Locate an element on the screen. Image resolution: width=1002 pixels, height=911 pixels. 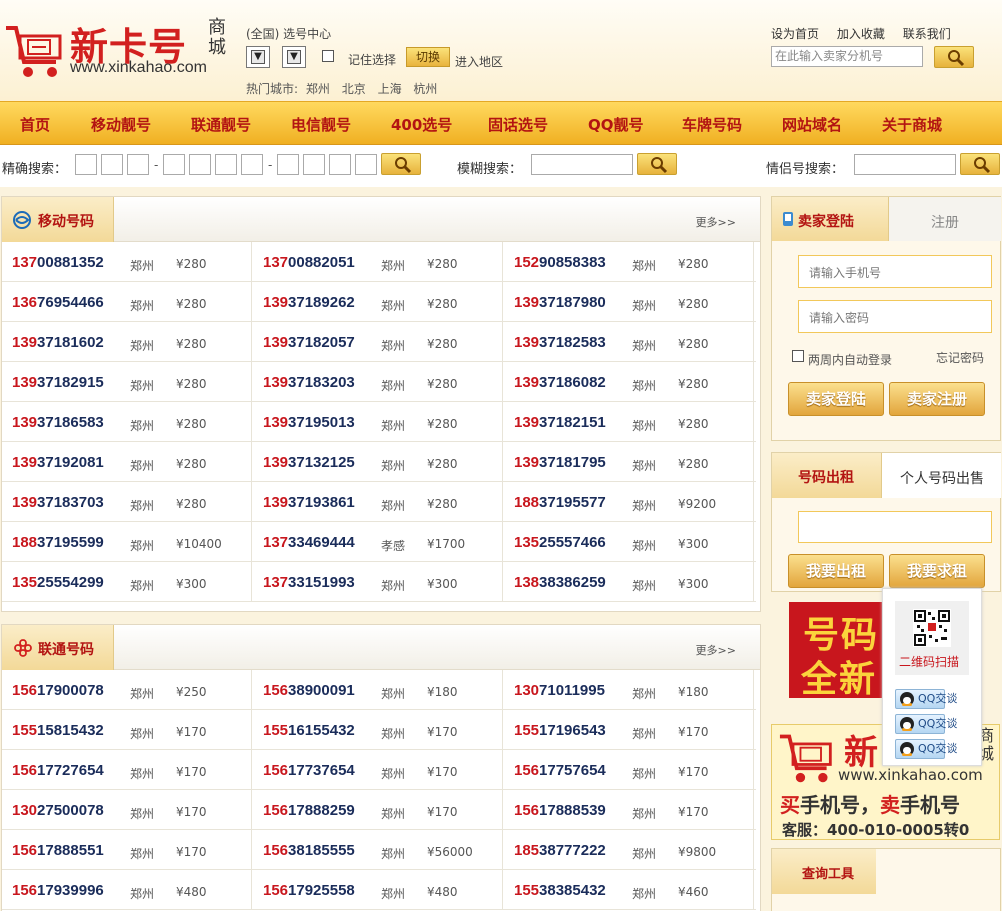
number-cell: 18837195599 郑州 ¥10400 is located at coordinates (127, 542).